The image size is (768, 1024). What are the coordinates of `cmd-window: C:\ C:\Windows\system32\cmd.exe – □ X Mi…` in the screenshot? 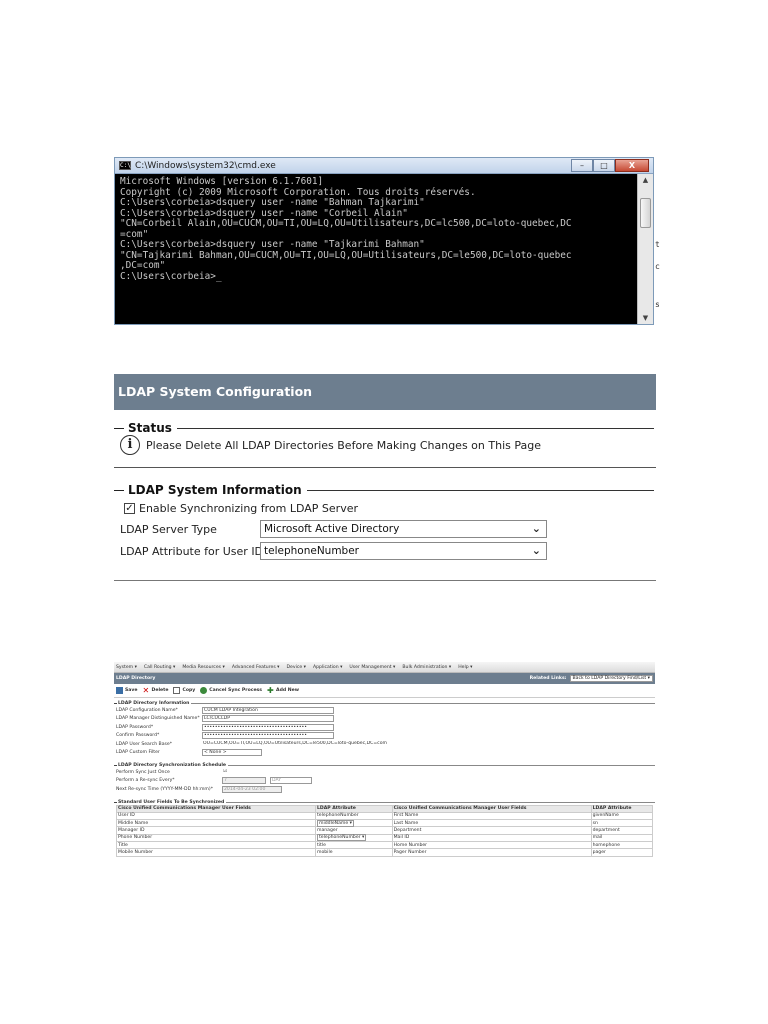 It's located at (384, 241).